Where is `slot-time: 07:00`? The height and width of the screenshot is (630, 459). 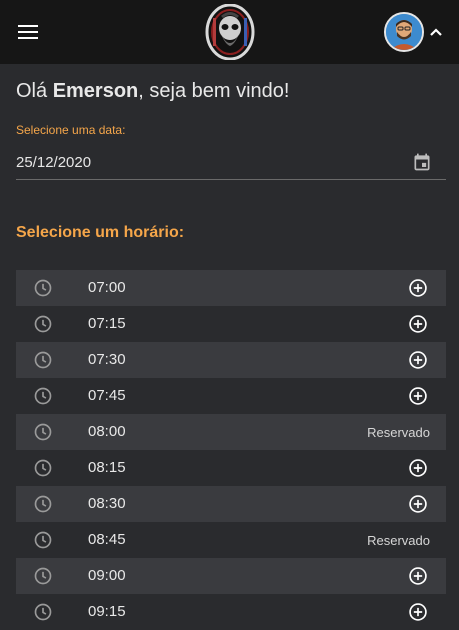
slot-time: 07:00 is located at coordinates (107, 287).